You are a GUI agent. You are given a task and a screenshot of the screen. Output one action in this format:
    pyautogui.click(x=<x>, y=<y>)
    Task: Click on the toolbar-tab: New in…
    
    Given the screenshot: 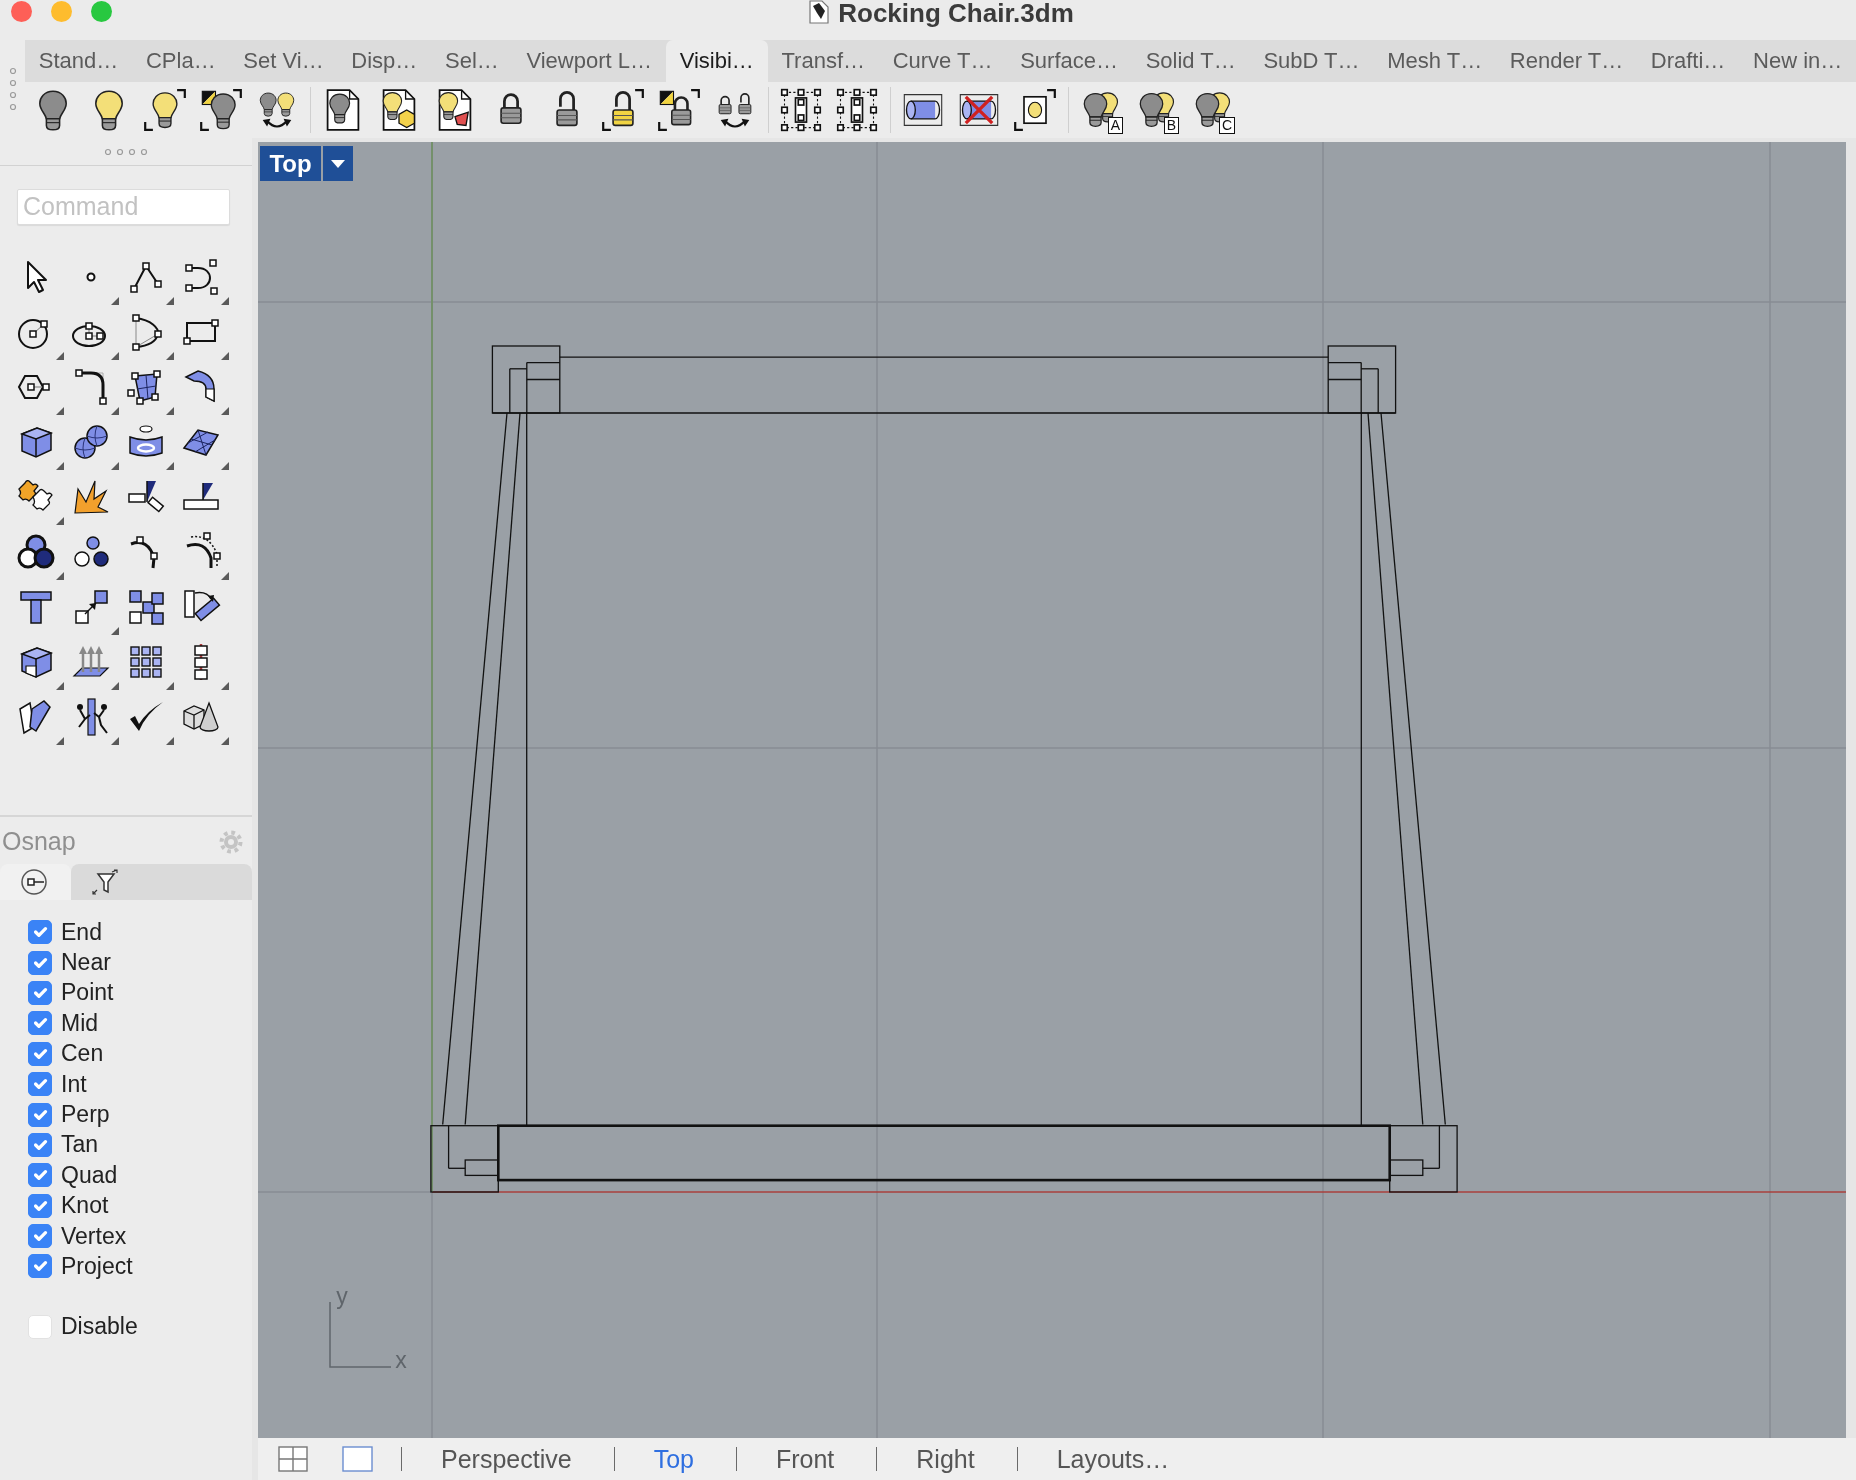 What is the action you would take?
    pyautogui.click(x=1797, y=61)
    